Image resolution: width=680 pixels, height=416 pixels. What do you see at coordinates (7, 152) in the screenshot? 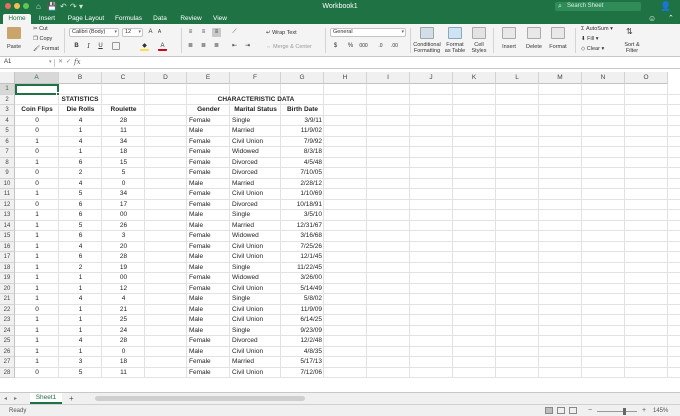
I see `row-header: 7` at bounding box center [7, 152].